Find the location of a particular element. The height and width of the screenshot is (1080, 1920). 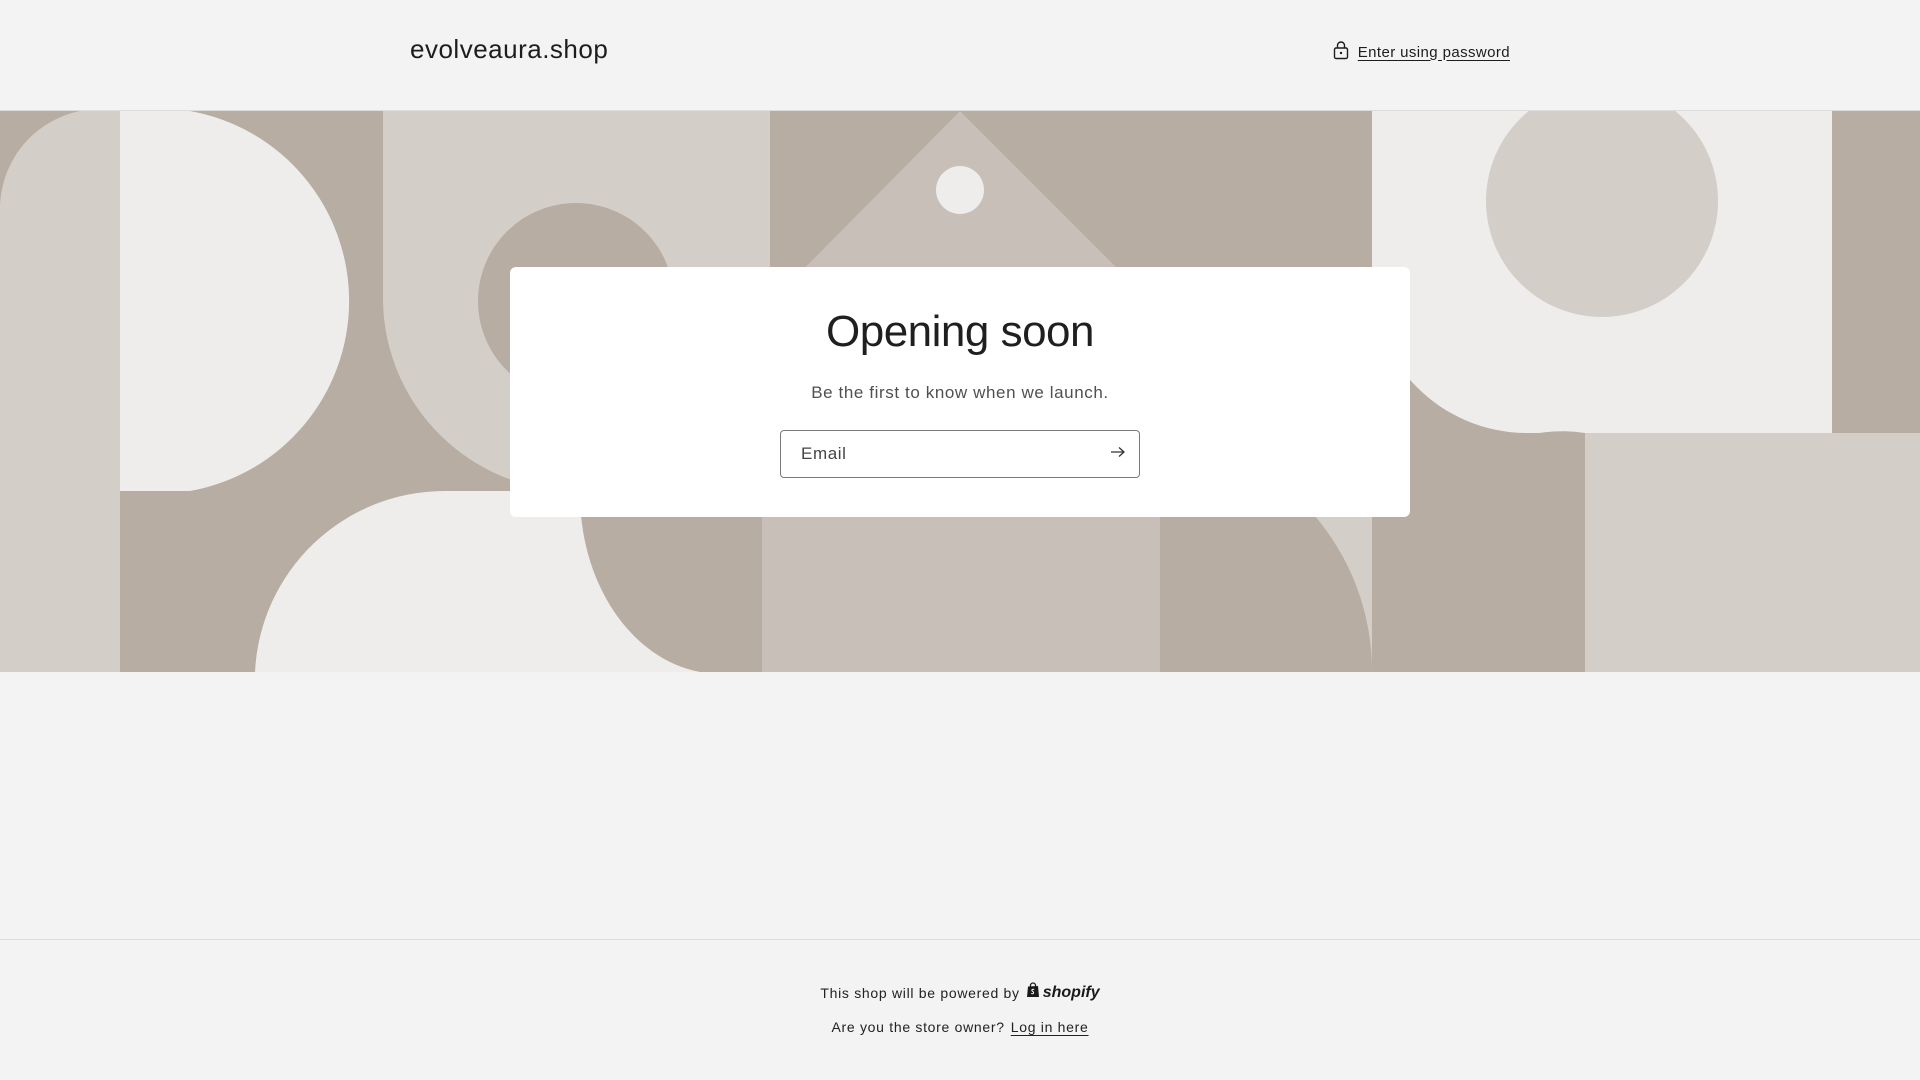

page-title: Opening soon is located at coordinates (960, 331).